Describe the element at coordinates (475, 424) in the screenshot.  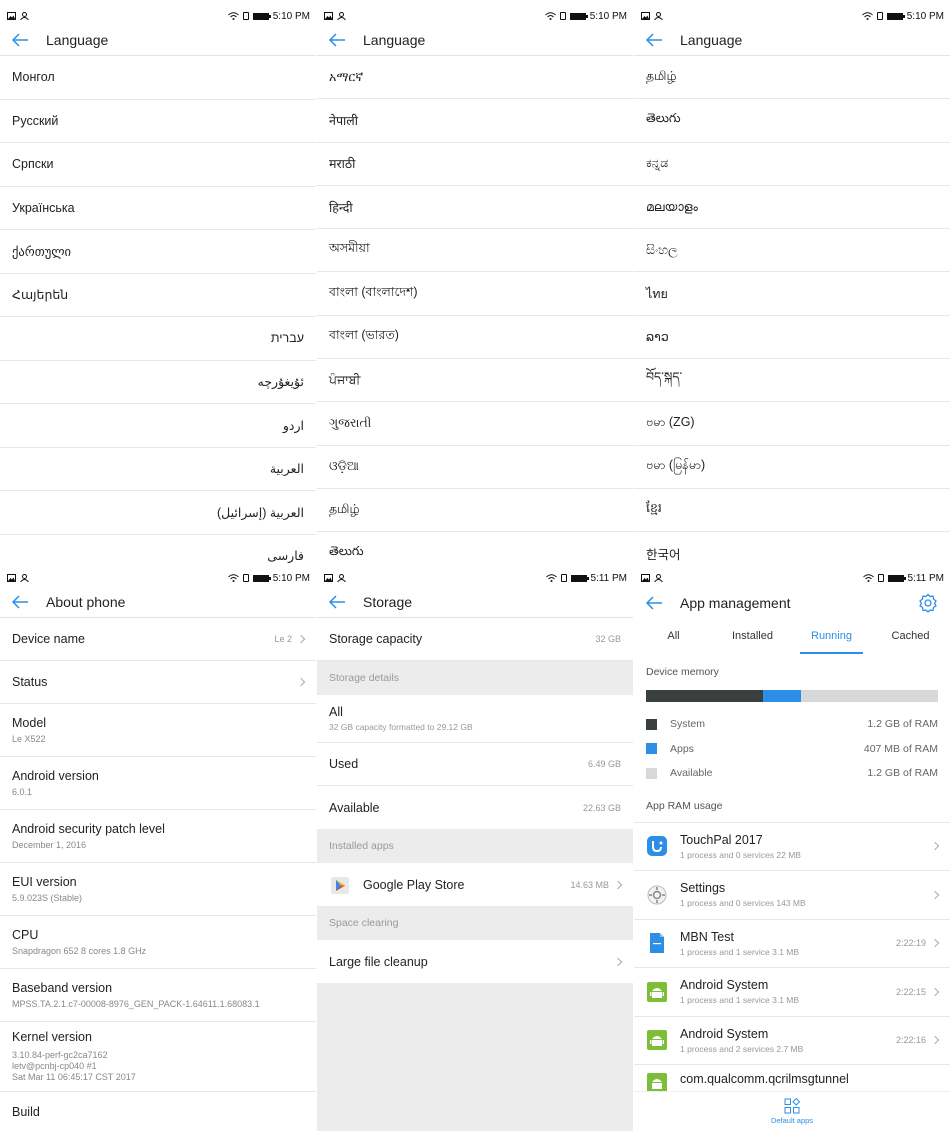
I see `language-item: ગુજરાતી` at that location.